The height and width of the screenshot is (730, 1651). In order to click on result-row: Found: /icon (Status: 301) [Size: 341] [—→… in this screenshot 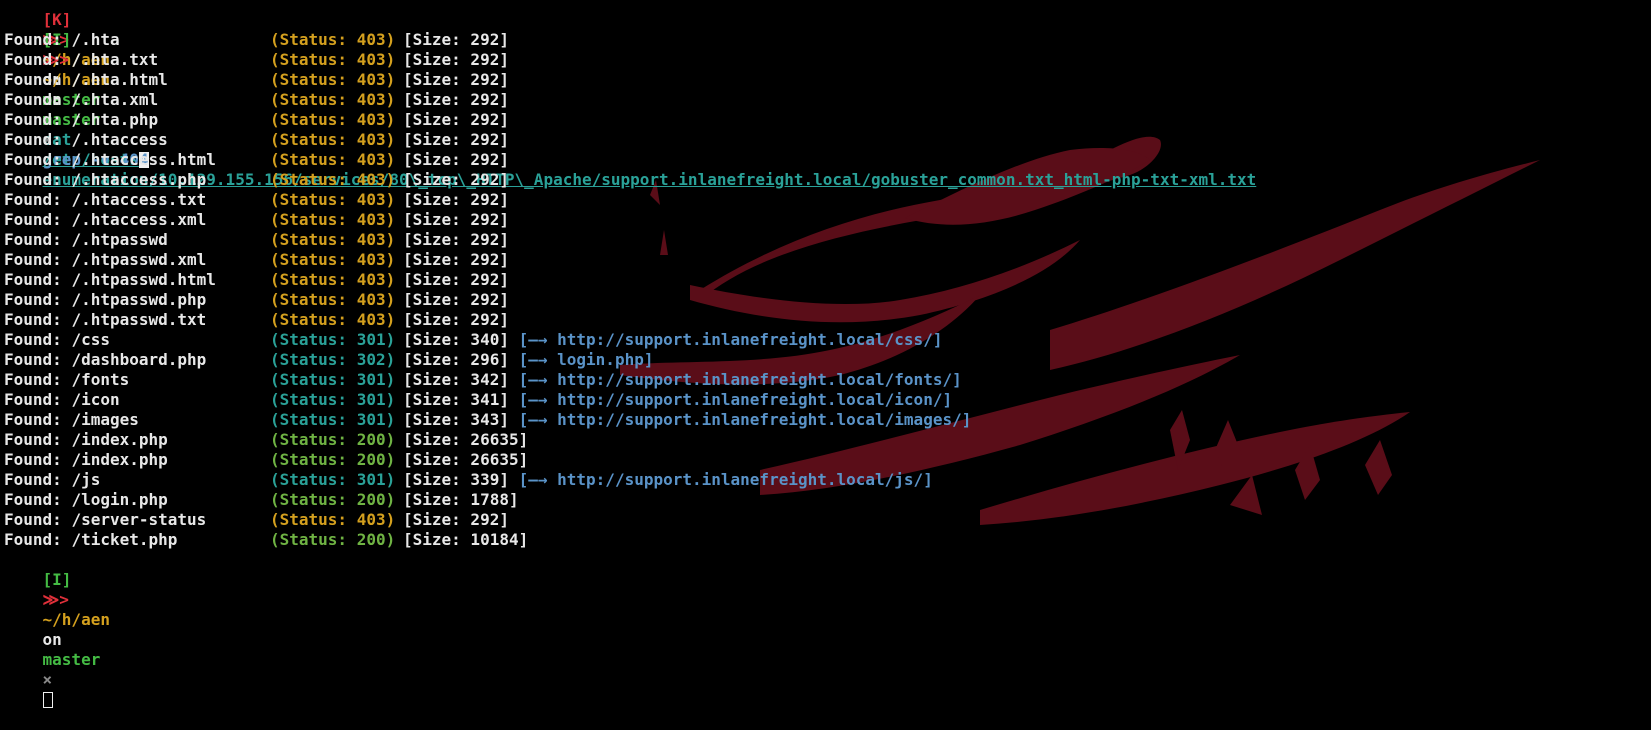, I will do `click(825, 400)`.